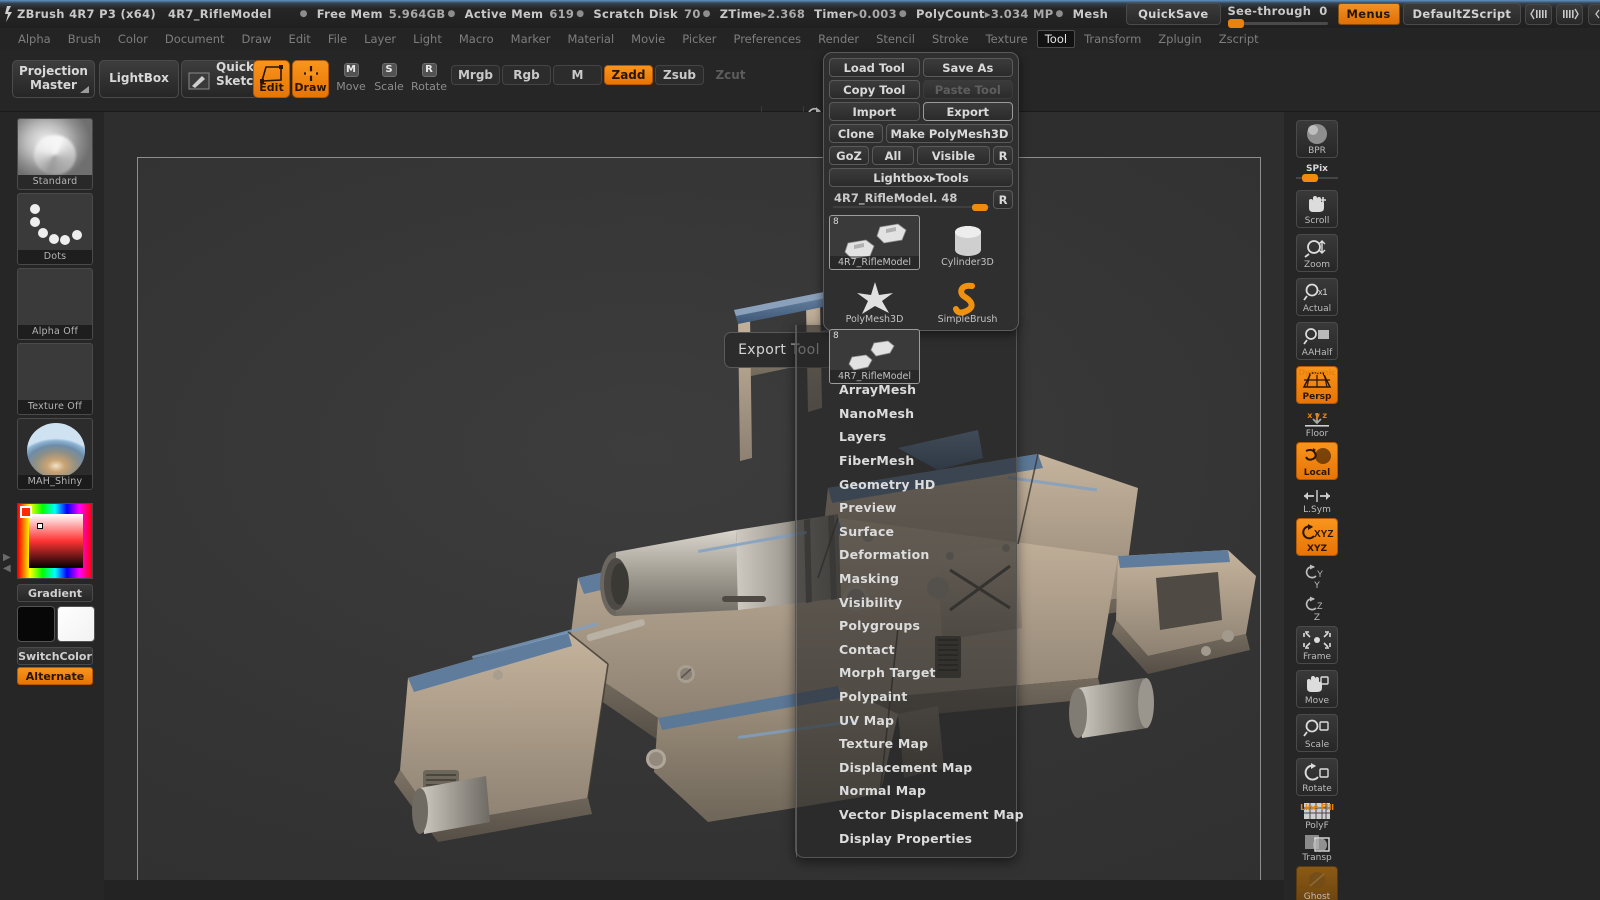 The width and height of the screenshot is (1600, 900). Describe the element at coordinates (1317, 733) in the screenshot. I see `right-tool-scale: Scale` at that location.